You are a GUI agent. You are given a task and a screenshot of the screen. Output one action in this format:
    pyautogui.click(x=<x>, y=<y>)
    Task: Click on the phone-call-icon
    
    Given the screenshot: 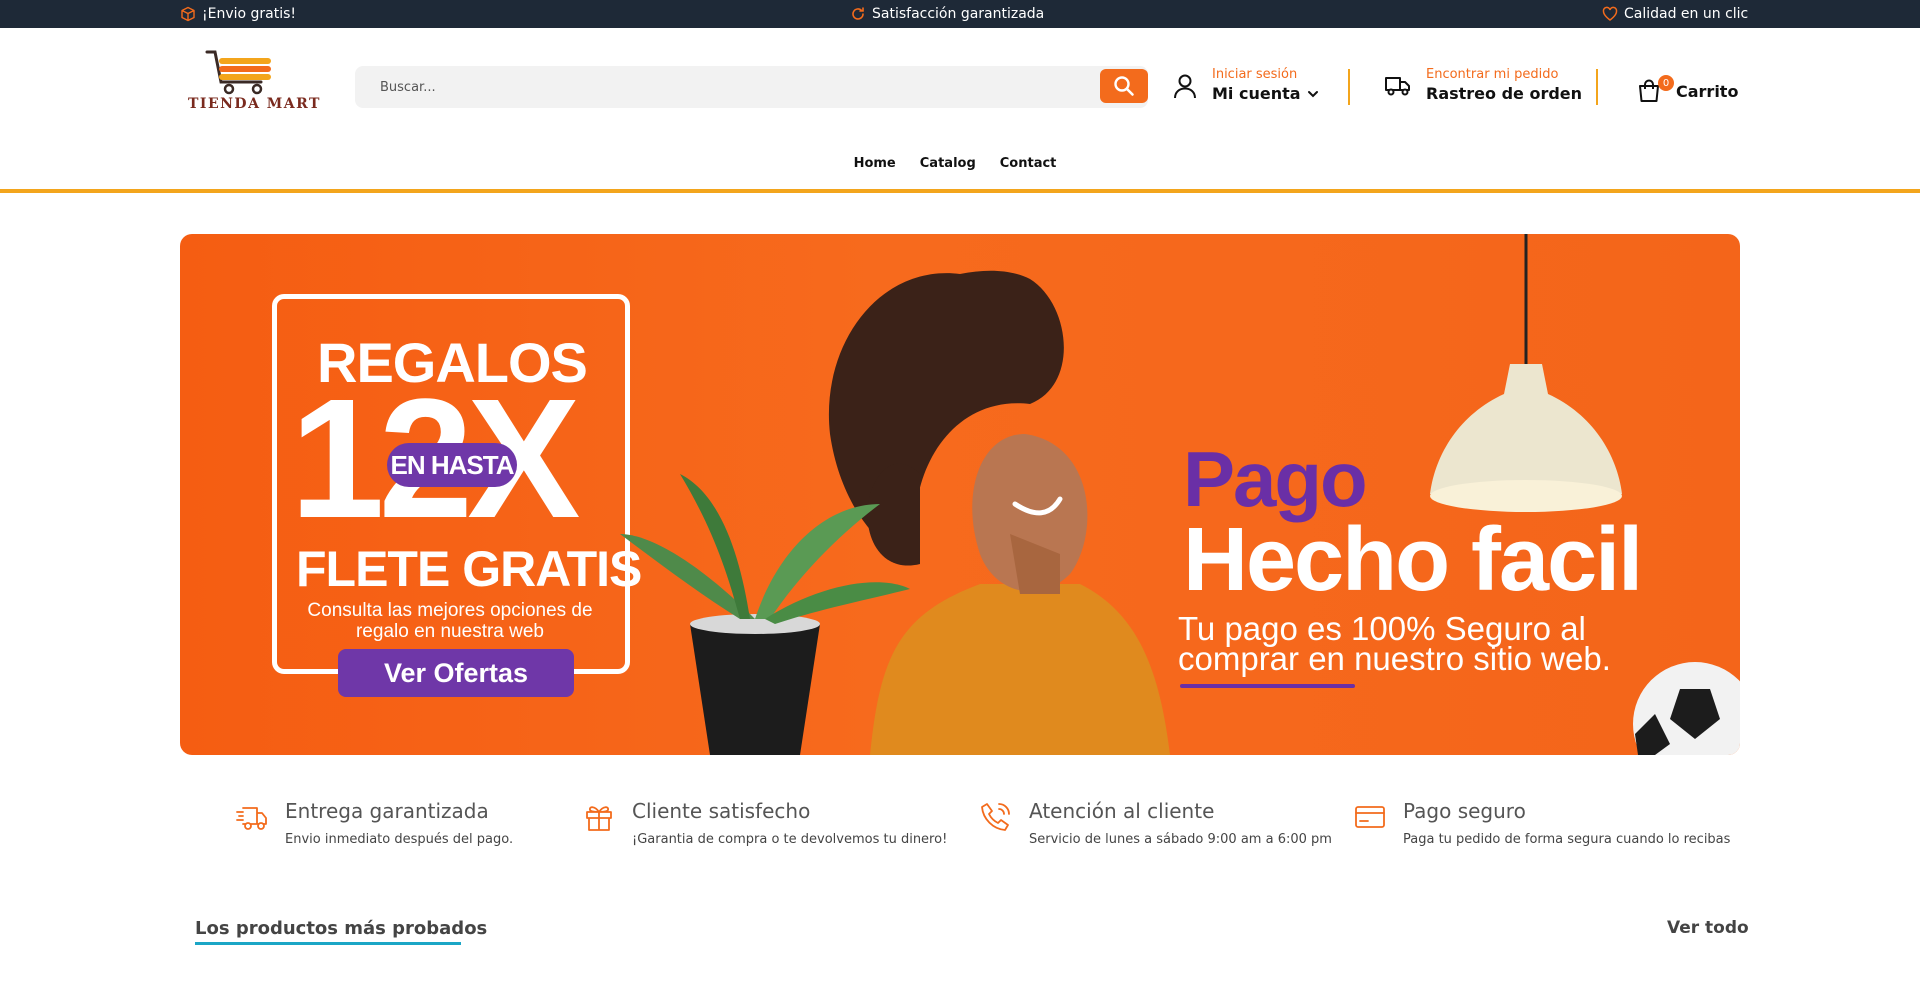 What is the action you would take?
    pyautogui.click(x=995, y=817)
    